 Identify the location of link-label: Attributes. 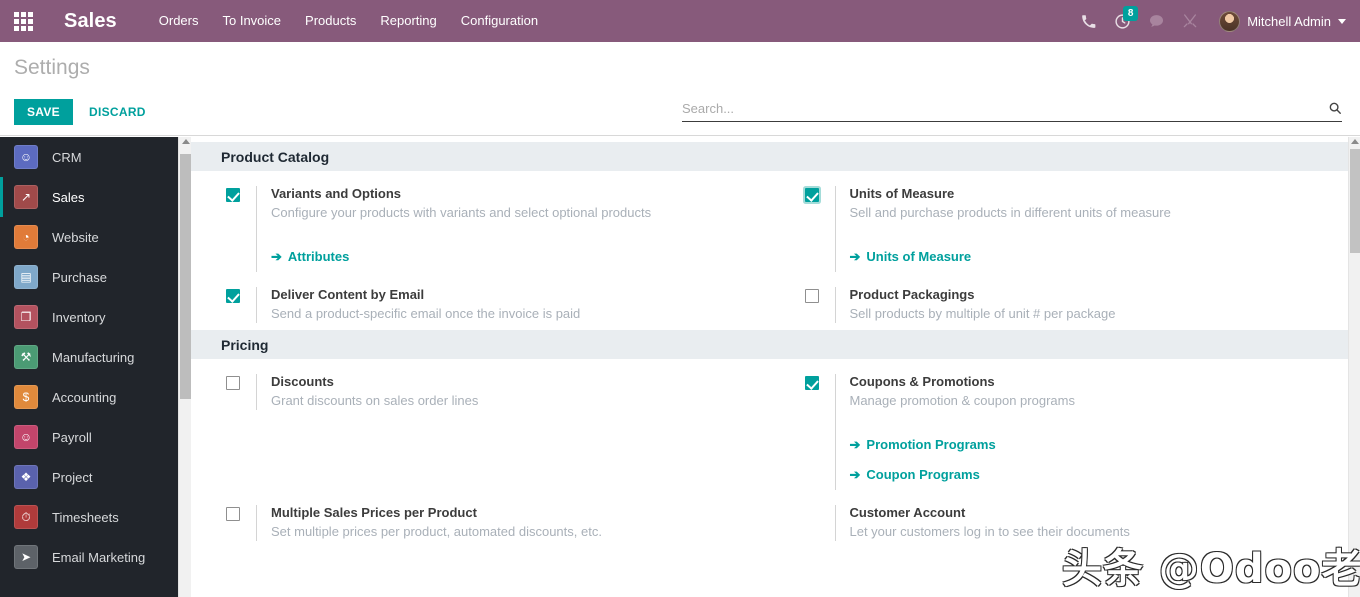
(318, 256).